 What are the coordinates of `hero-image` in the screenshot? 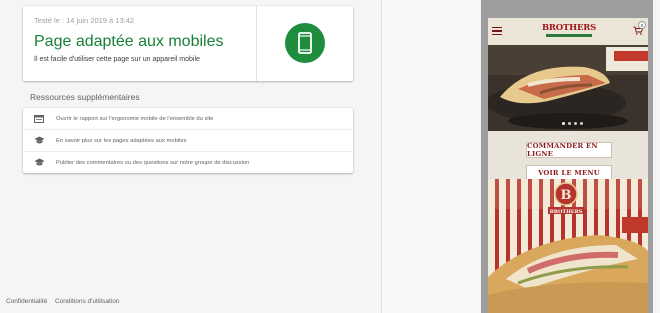 It's located at (568, 88).